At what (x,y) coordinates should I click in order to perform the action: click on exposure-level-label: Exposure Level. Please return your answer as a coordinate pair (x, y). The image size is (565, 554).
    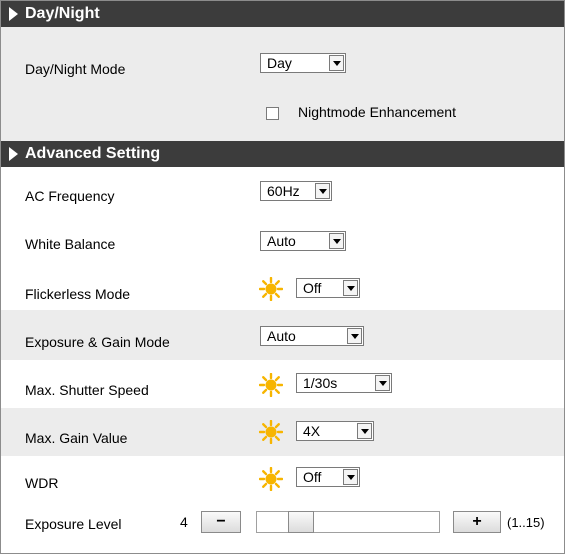
    Looking at the image, I should click on (73, 524).